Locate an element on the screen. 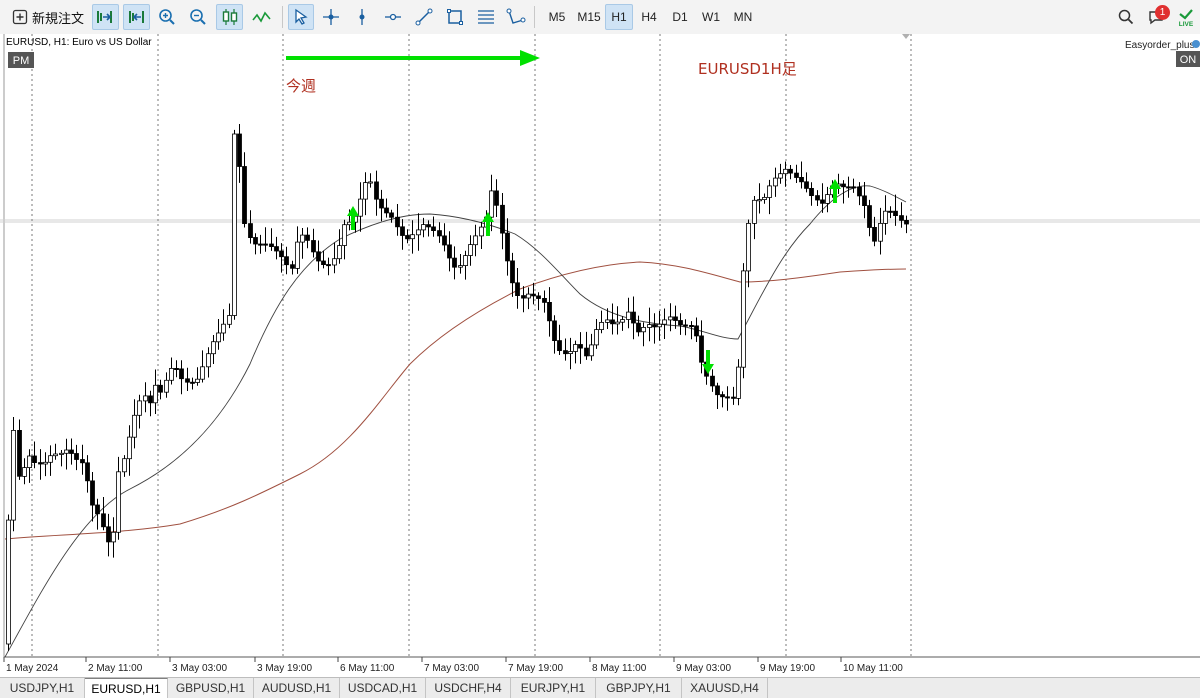 This screenshot has width=1200, height=698. x-axis-label: 7 May 03:00 is located at coordinates (451, 668).